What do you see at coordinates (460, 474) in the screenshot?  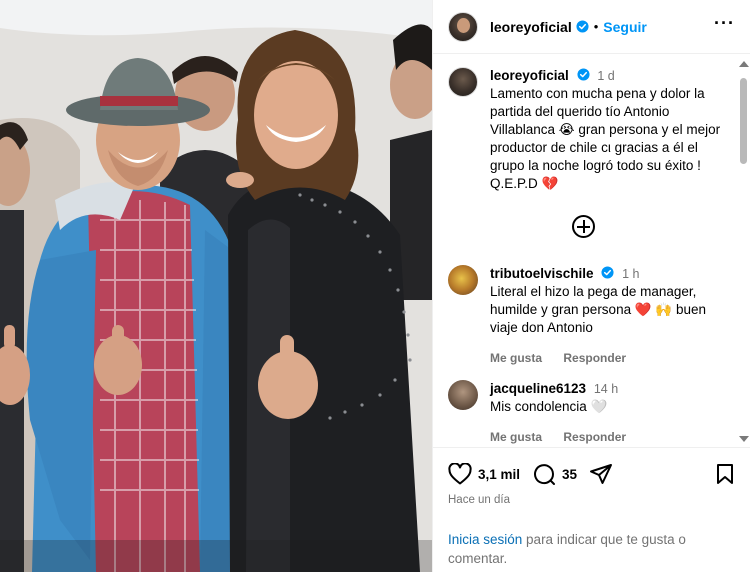 I see `heart-icon` at bounding box center [460, 474].